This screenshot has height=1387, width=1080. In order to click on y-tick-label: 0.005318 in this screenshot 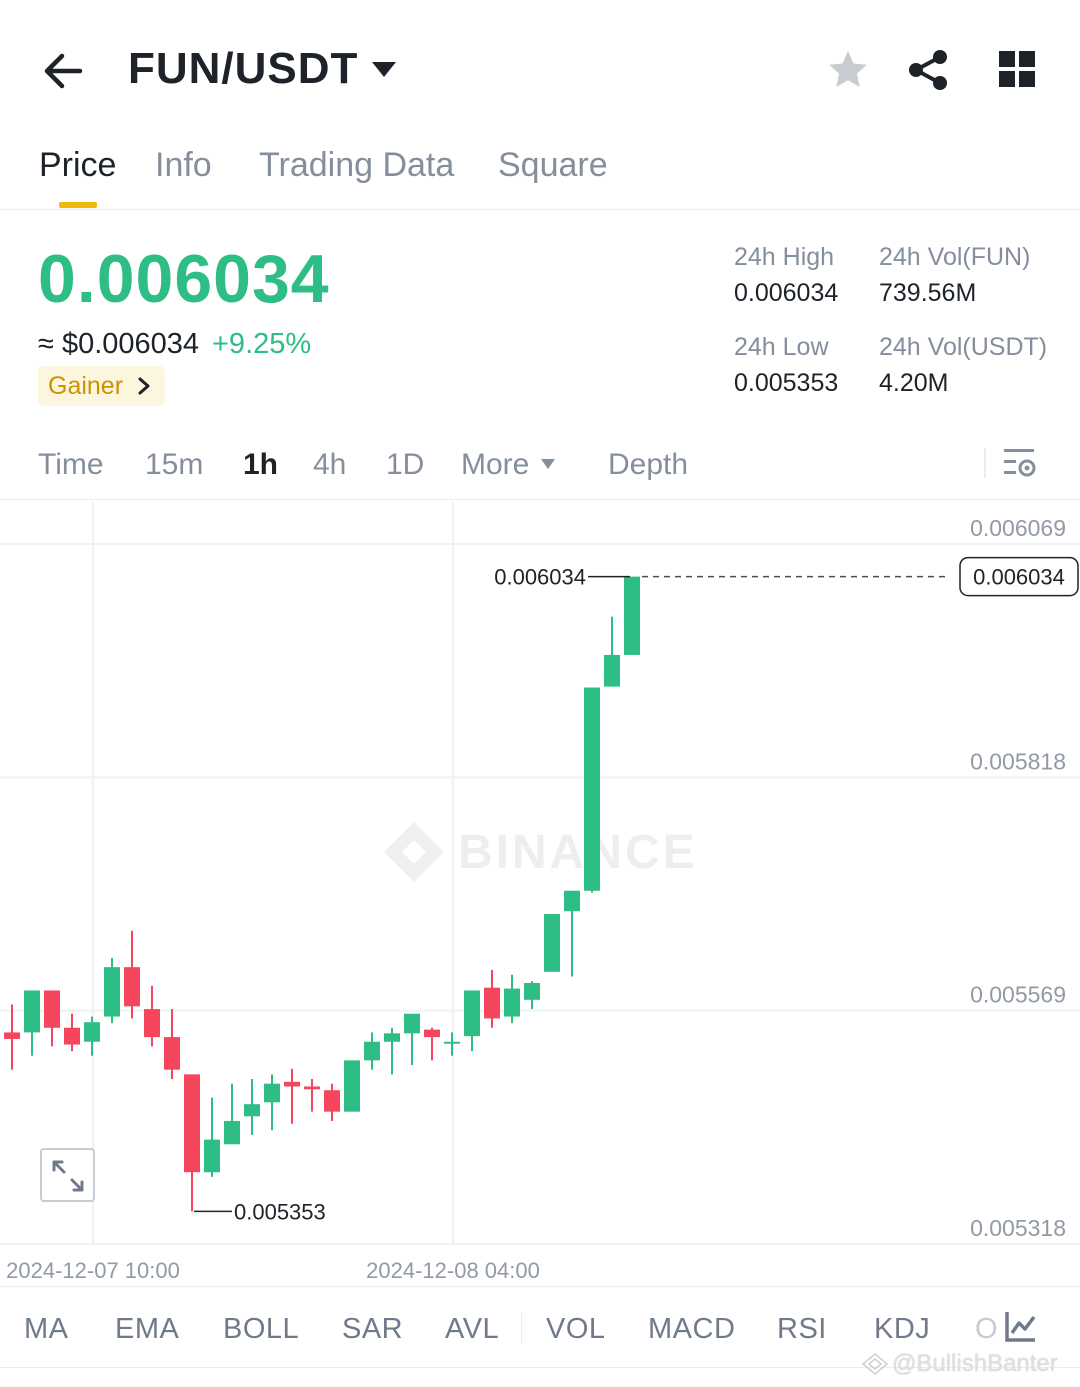, I will do `click(1018, 1228)`.